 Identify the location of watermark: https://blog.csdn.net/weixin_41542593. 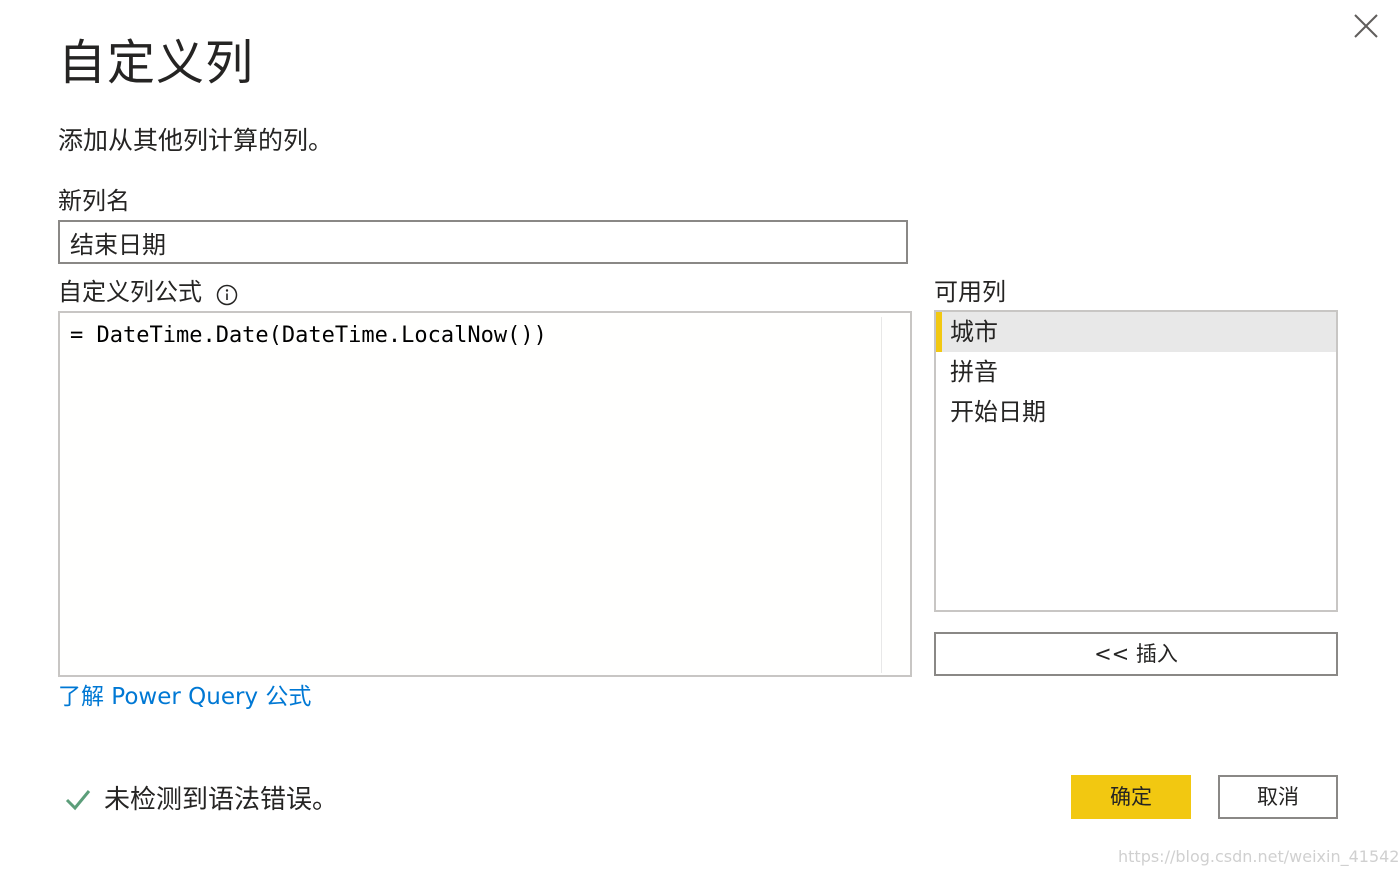
(1258, 856).